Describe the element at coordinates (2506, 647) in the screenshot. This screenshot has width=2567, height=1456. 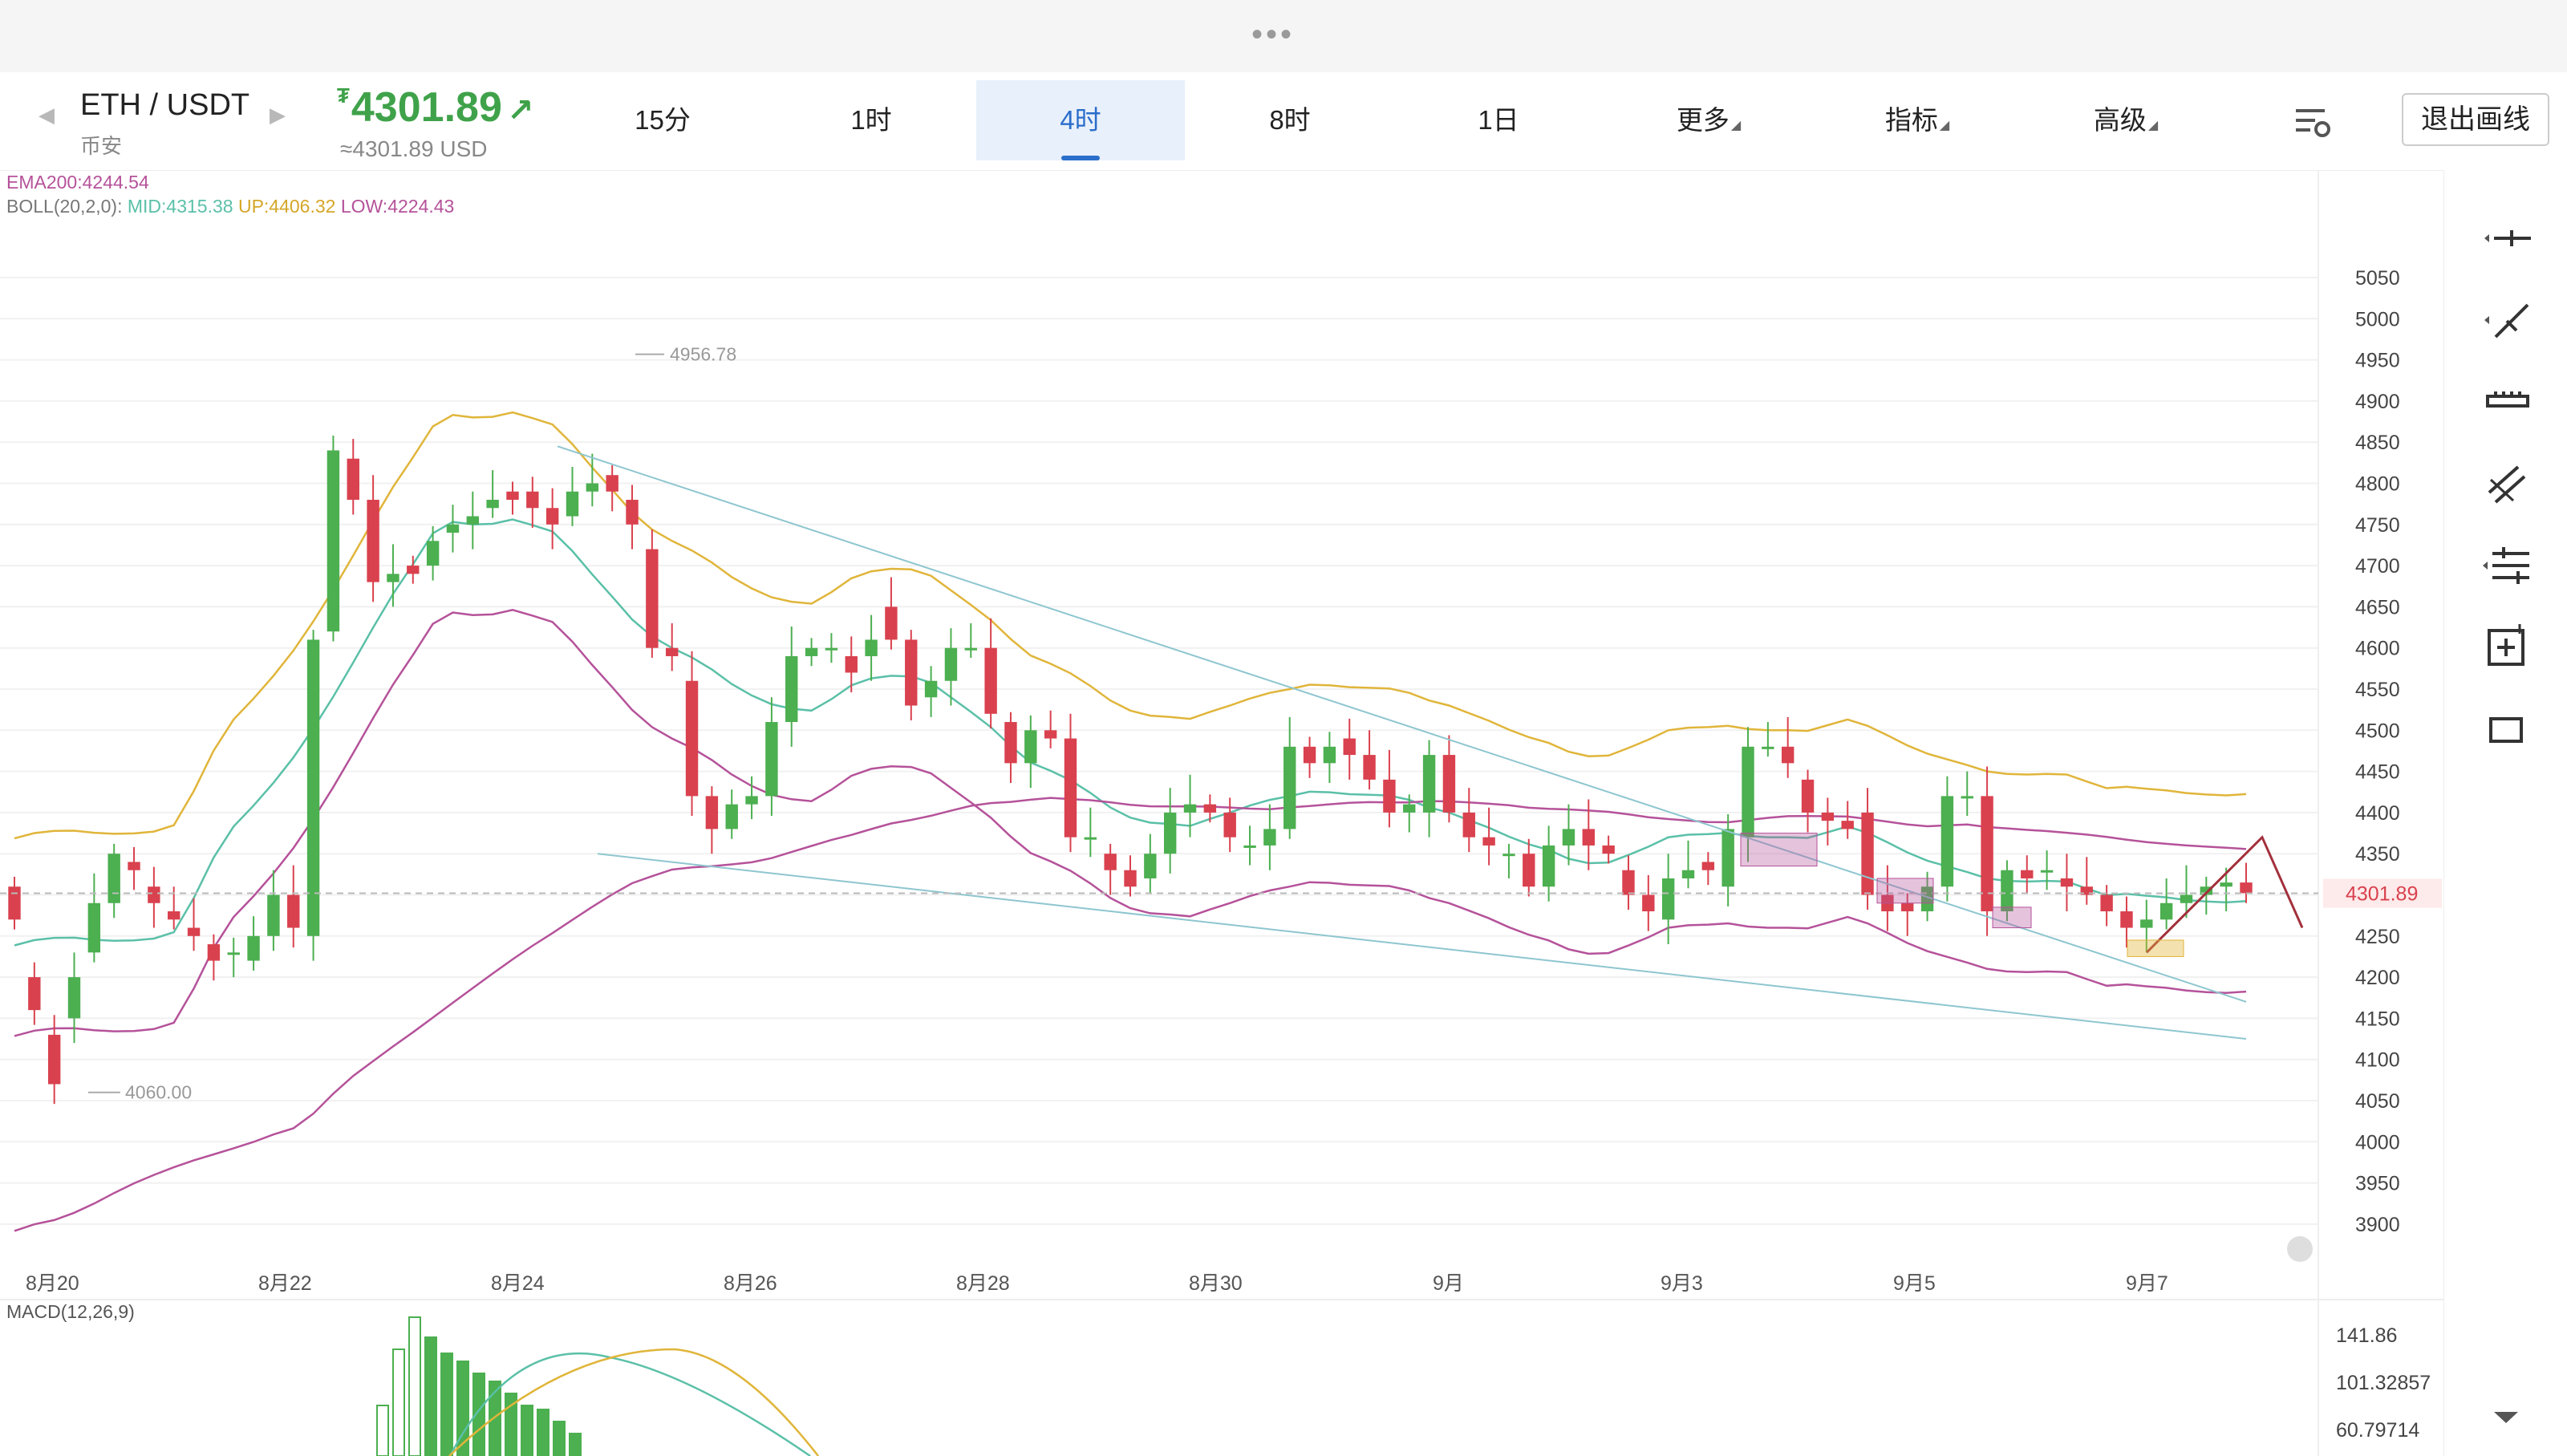
I see `add-drawing-icon` at that location.